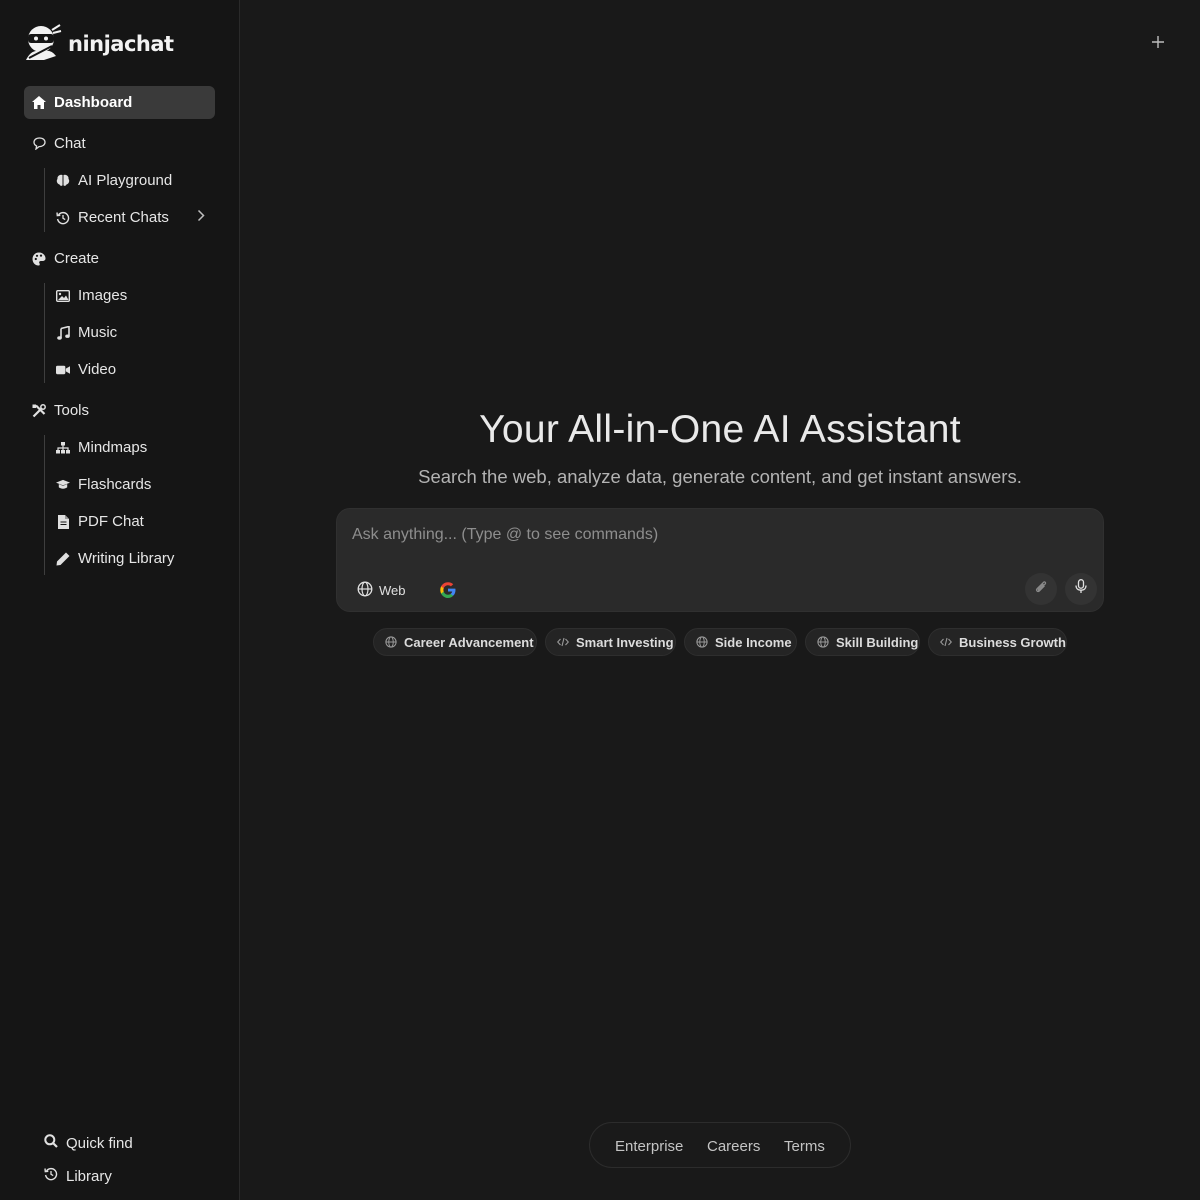 Image resolution: width=1200 pixels, height=1200 pixels. What do you see at coordinates (111, 521) in the screenshot?
I see `sidebar-item-label: PDF Chat` at bounding box center [111, 521].